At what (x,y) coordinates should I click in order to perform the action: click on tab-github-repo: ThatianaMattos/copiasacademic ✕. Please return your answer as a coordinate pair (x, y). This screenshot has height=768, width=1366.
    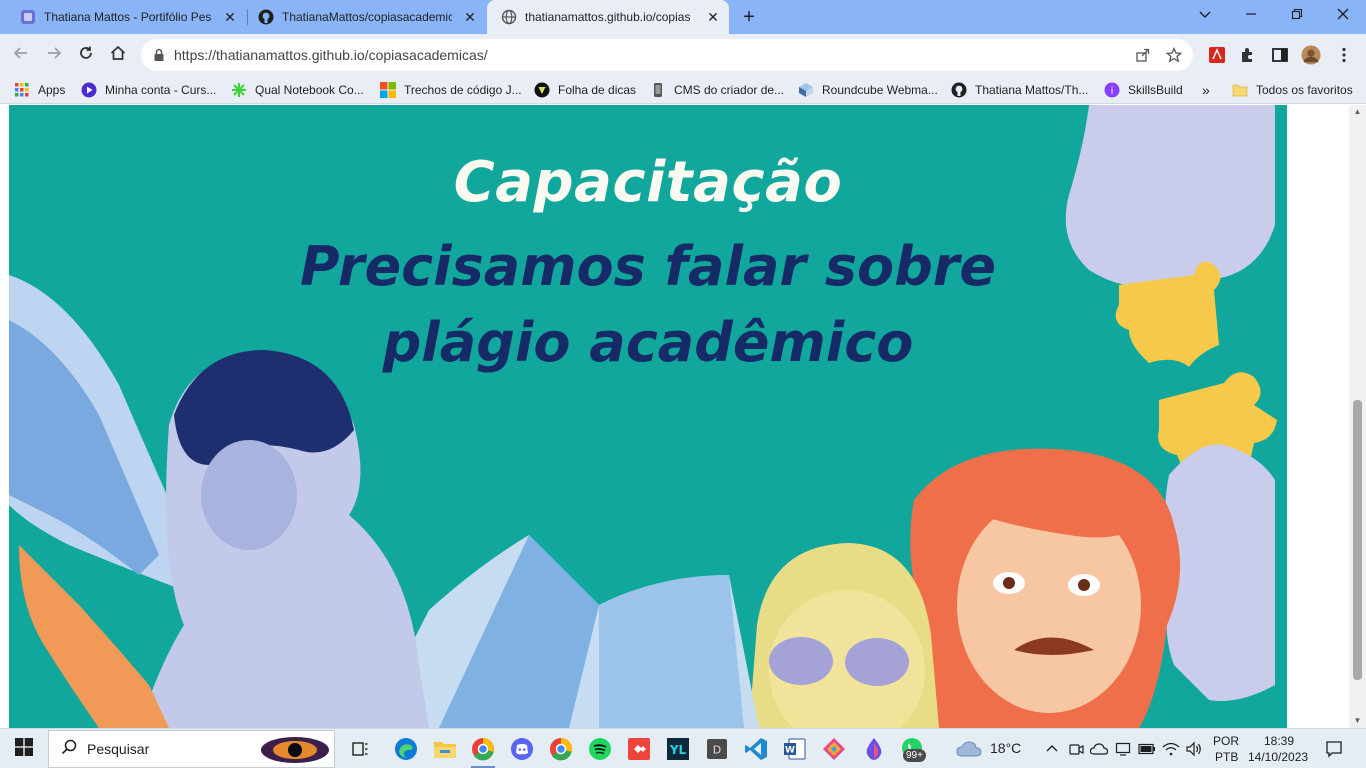
    Looking at the image, I should click on (365, 17).